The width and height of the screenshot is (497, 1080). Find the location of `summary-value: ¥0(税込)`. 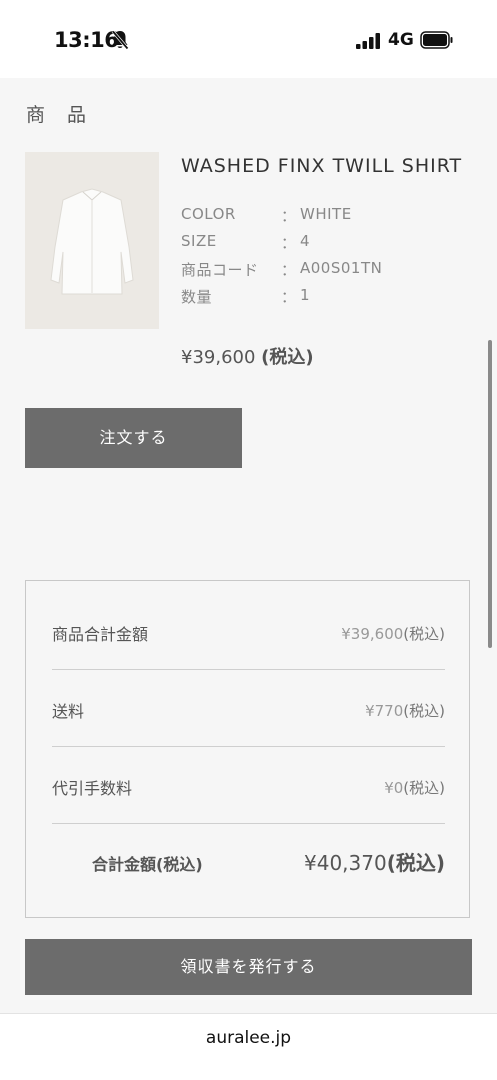

summary-value: ¥0(税込) is located at coordinates (414, 787).